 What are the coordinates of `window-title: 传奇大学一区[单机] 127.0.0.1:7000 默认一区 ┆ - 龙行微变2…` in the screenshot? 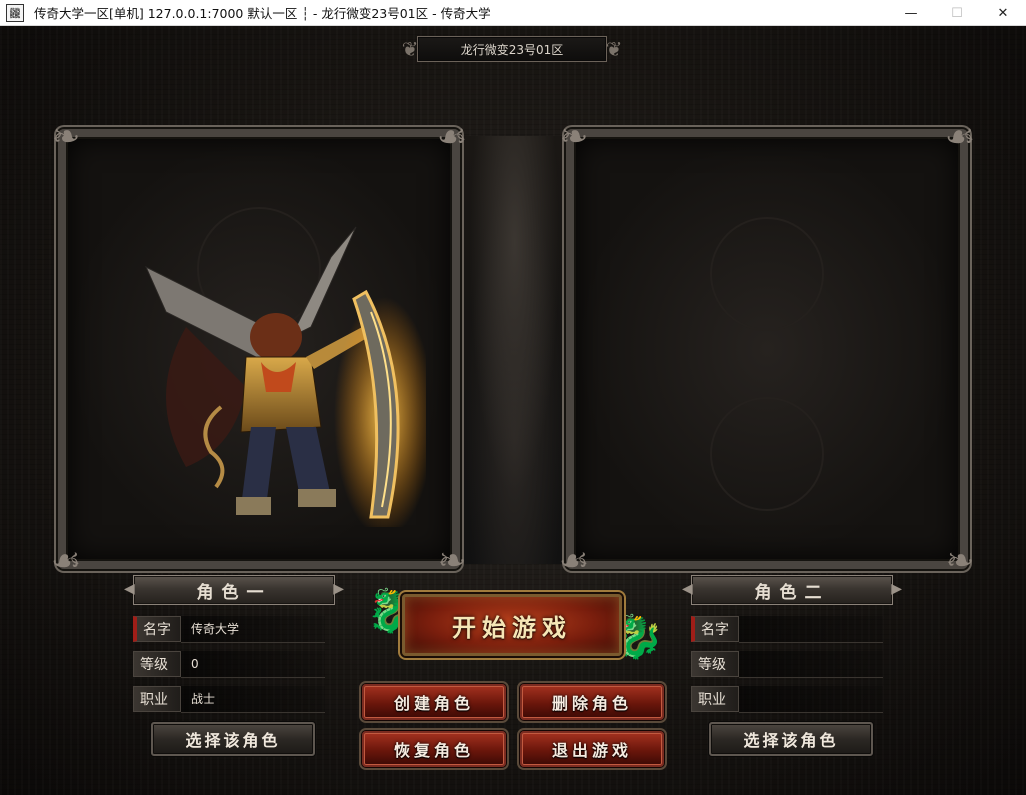 It's located at (262, 13).